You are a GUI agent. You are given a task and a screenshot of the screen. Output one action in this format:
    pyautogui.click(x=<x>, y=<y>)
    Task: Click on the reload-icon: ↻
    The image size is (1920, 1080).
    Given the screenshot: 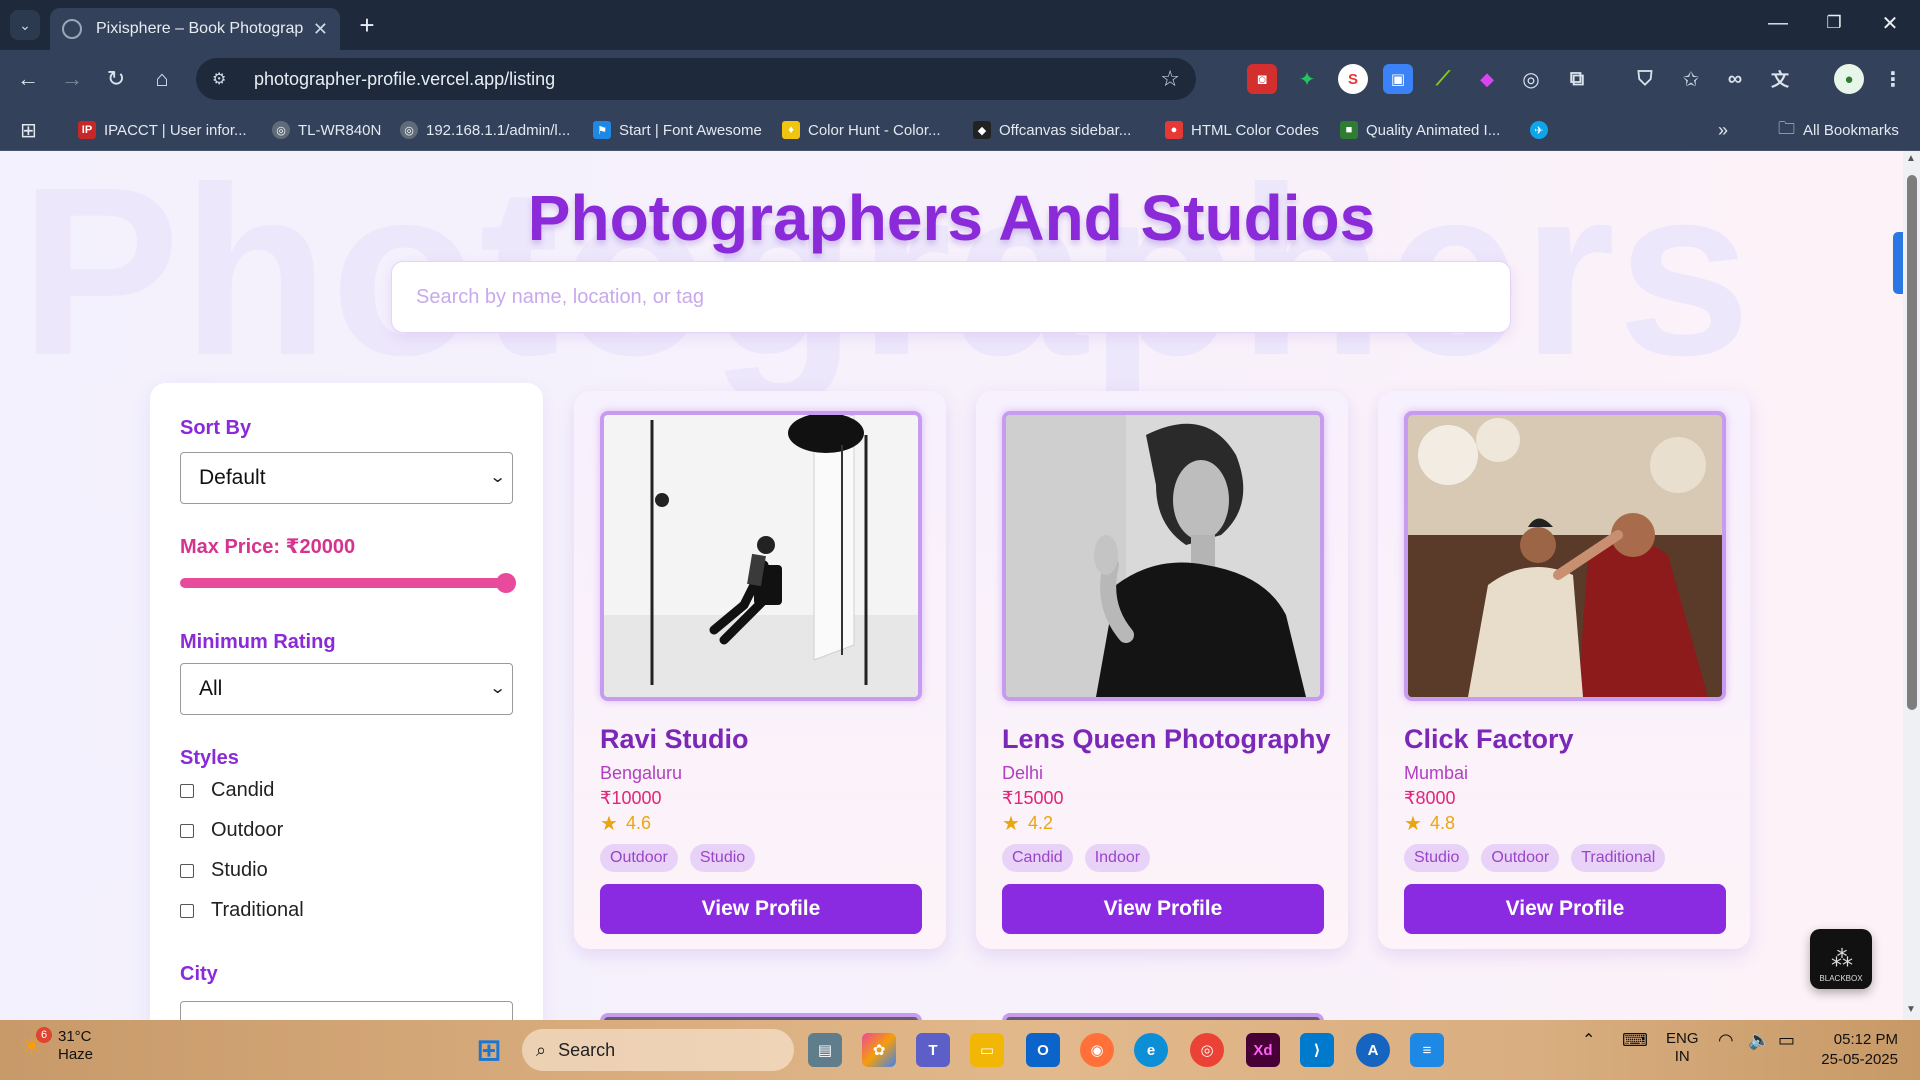 What is the action you would take?
    pyautogui.click(x=116, y=79)
    